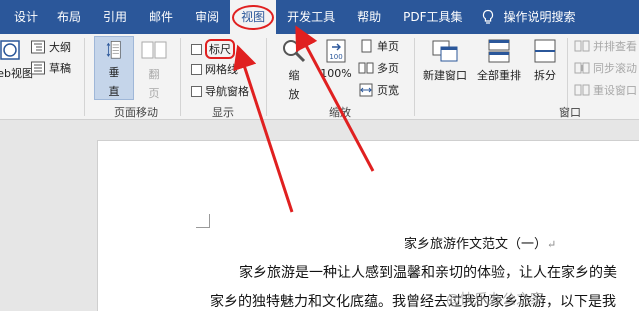  I want to click on ribbon-tab-bar: 设计 布局 引用 邮件 审阅 视图 开发工具 帮助 PDF工具集 操作说明搜索, so click(319, 17).